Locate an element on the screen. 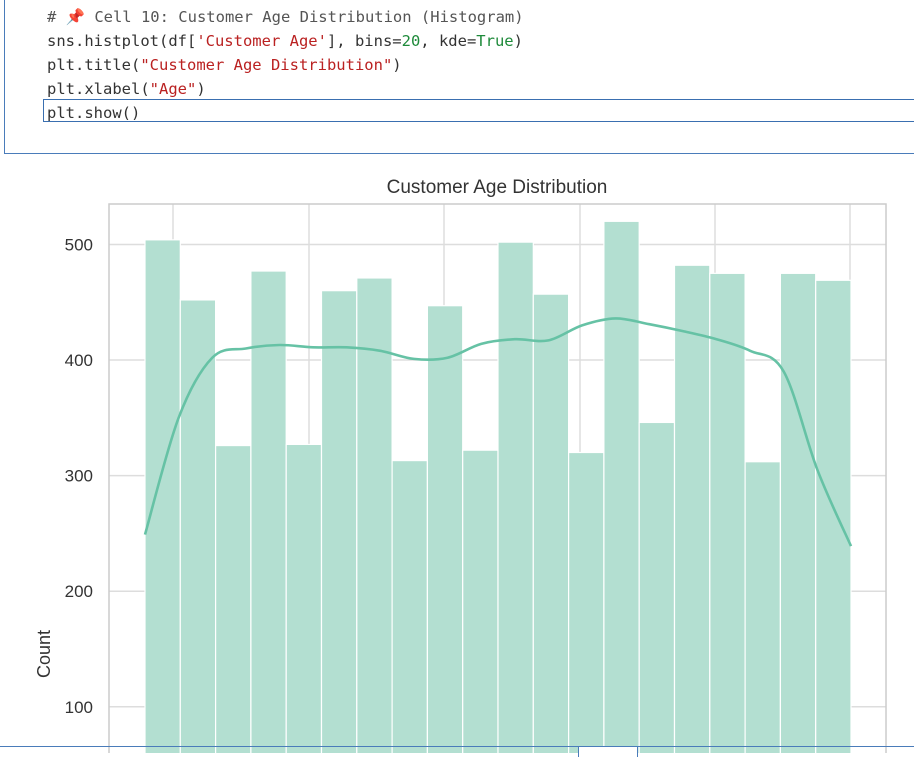  y-tick-label: 400 is located at coordinates (79, 360).